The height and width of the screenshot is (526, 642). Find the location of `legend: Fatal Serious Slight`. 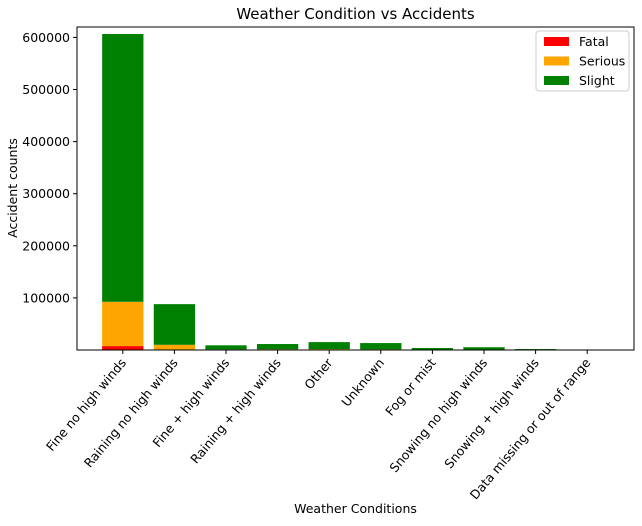

legend: Fatal Serious Slight is located at coordinates (582, 61).